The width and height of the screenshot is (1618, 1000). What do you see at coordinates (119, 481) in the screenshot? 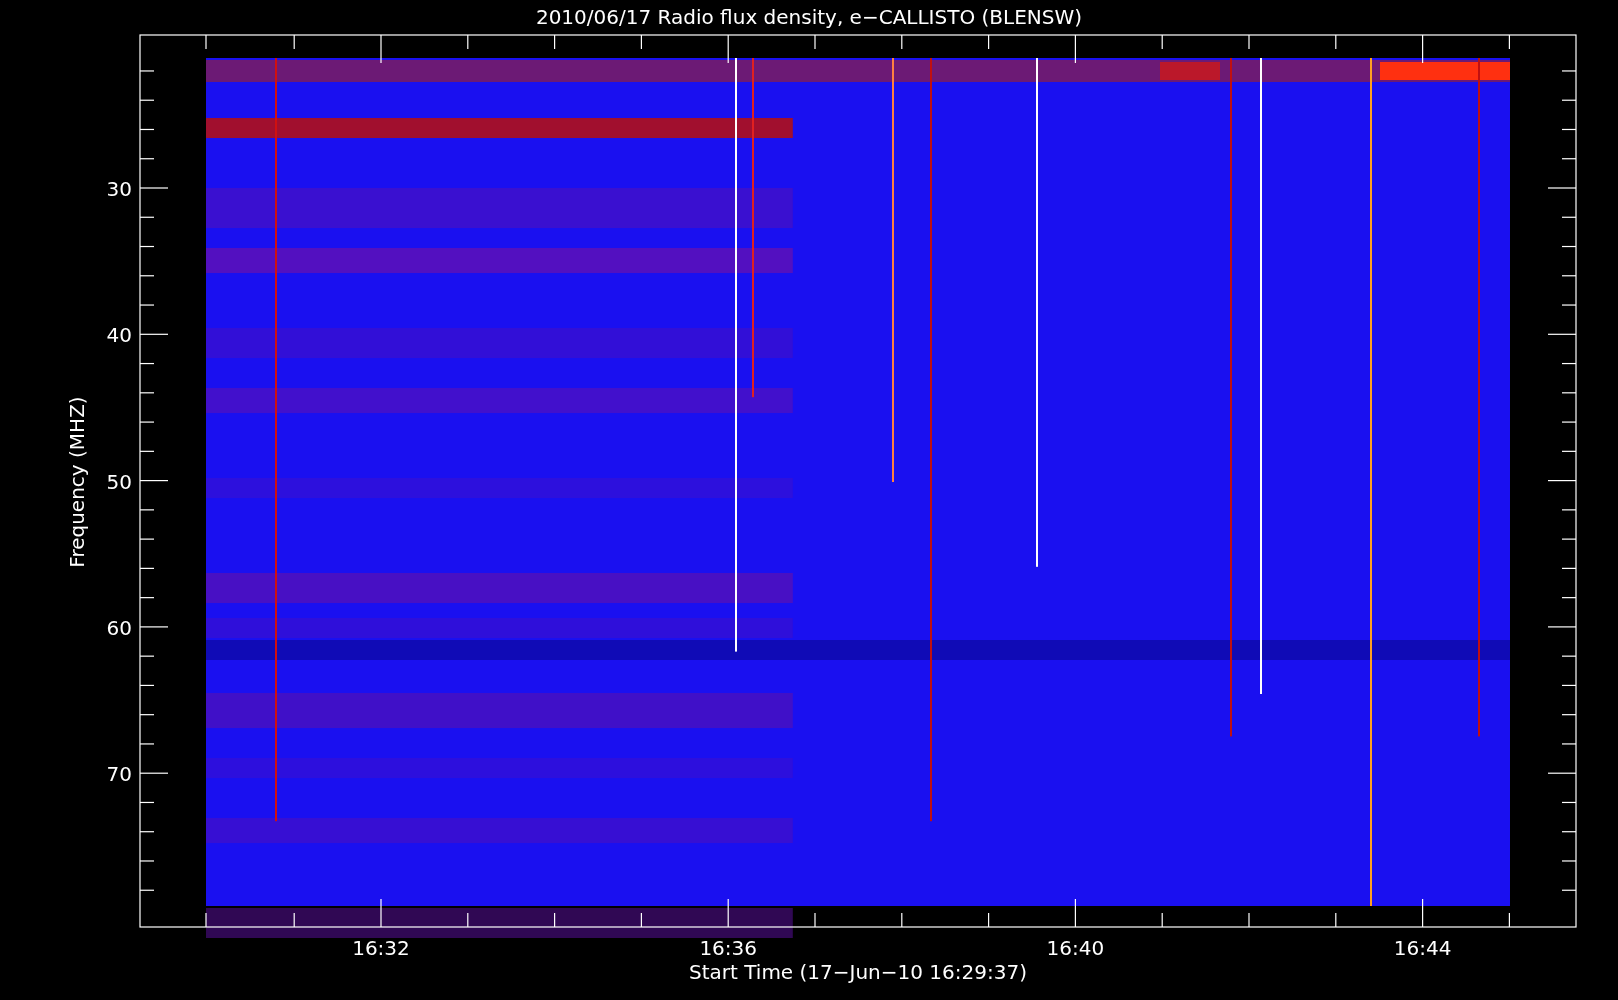
I see `tick-label: 50` at bounding box center [119, 481].